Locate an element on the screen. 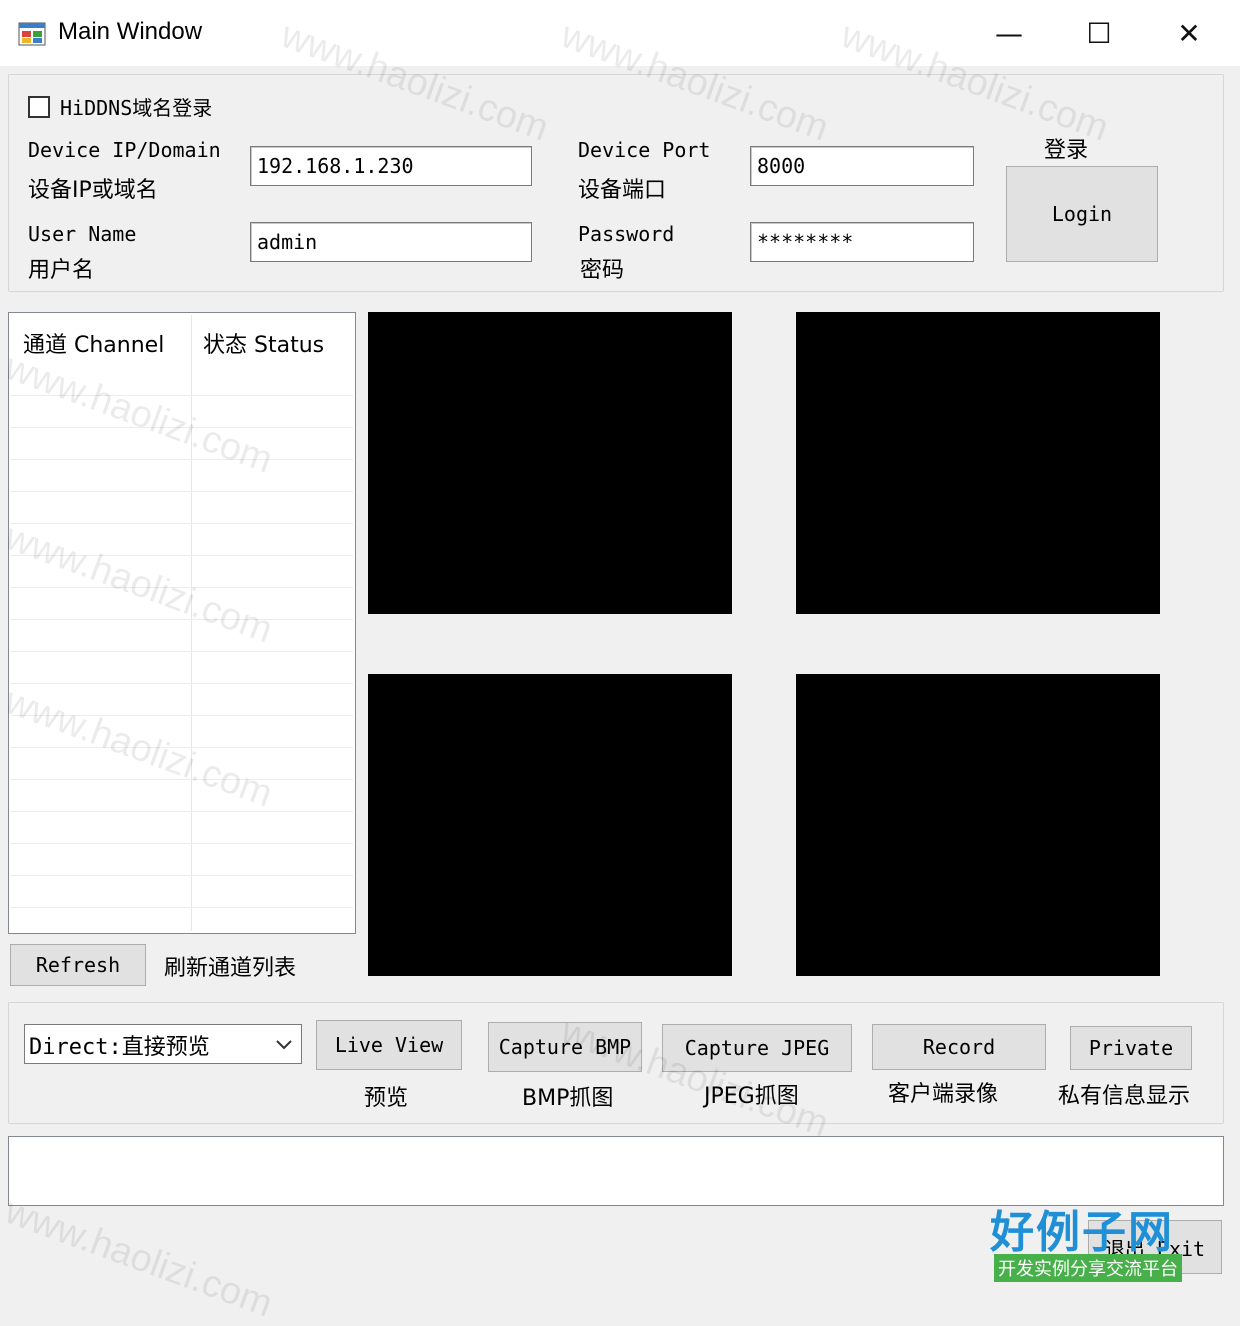 The width and height of the screenshot is (1240, 1326). device-port-label-cn: 设备端口 is located at coordinates (622, 190).